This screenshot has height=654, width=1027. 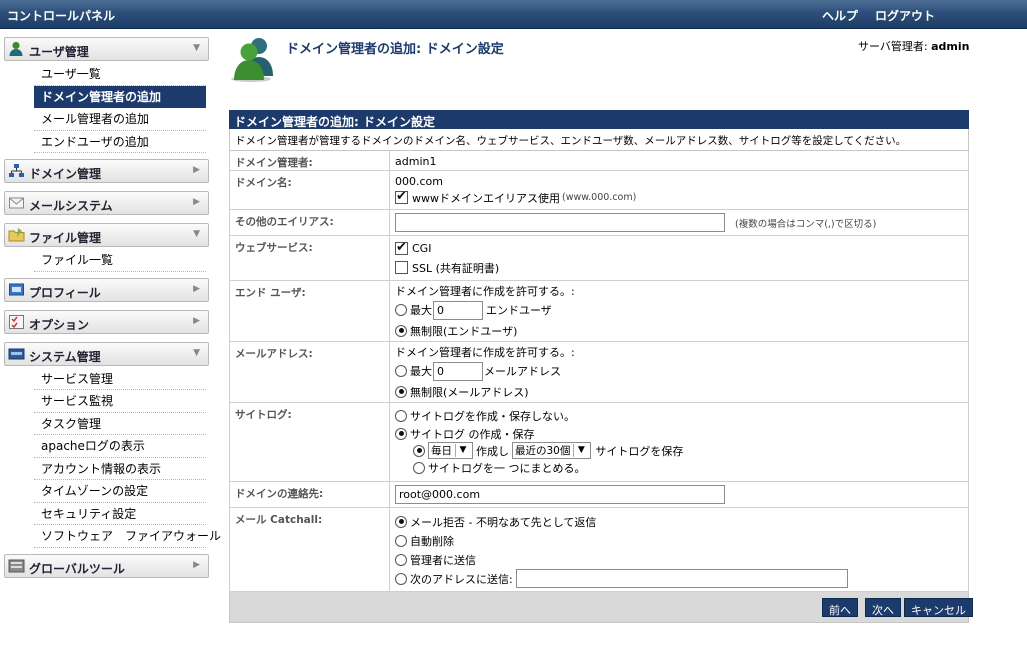 I want to click on sidebar-item-security: セキュリティ設定, so click(x=120, y=514).